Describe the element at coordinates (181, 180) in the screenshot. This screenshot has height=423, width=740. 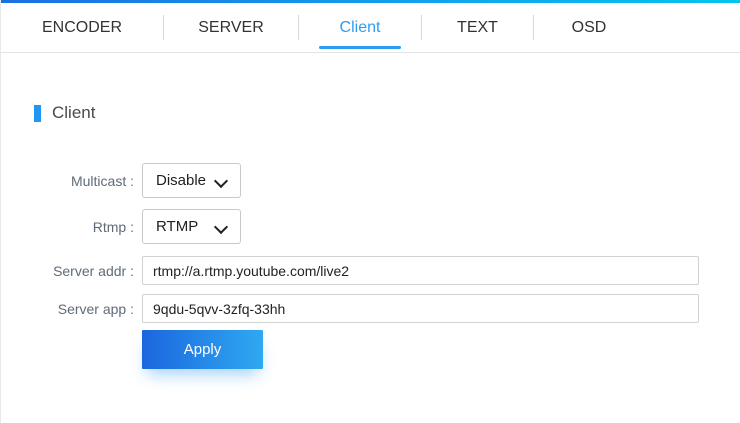
I see `multicast-select-value: Disable` at that location.